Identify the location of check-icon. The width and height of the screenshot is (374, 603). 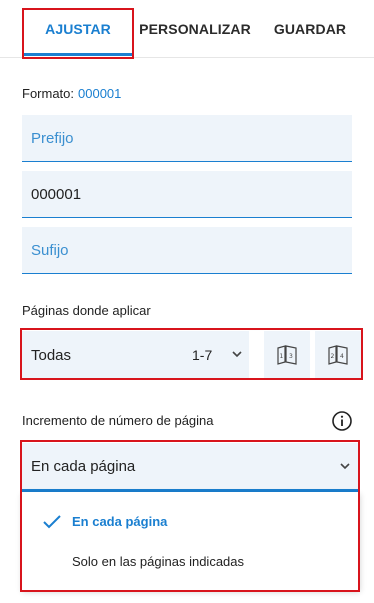
(52, 522).